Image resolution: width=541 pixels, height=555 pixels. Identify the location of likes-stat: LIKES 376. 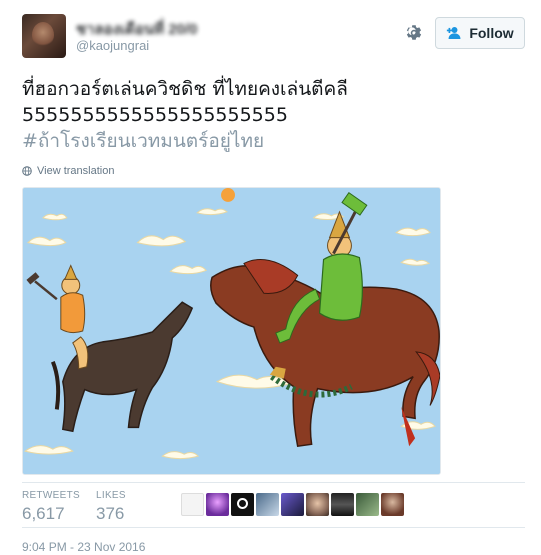
(111, 507).